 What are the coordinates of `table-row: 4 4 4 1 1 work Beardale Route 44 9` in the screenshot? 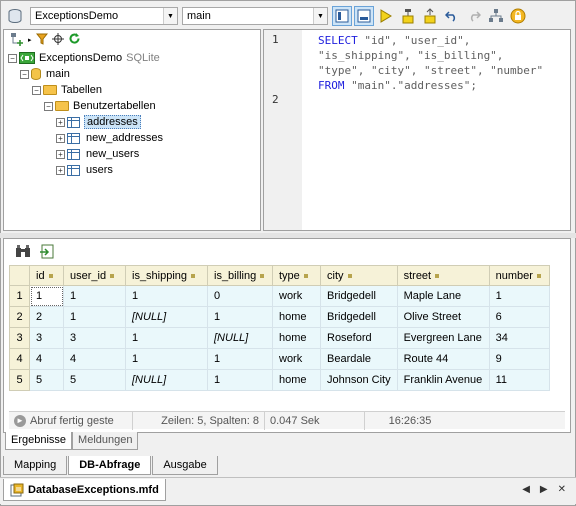 It's located at (279, 359).